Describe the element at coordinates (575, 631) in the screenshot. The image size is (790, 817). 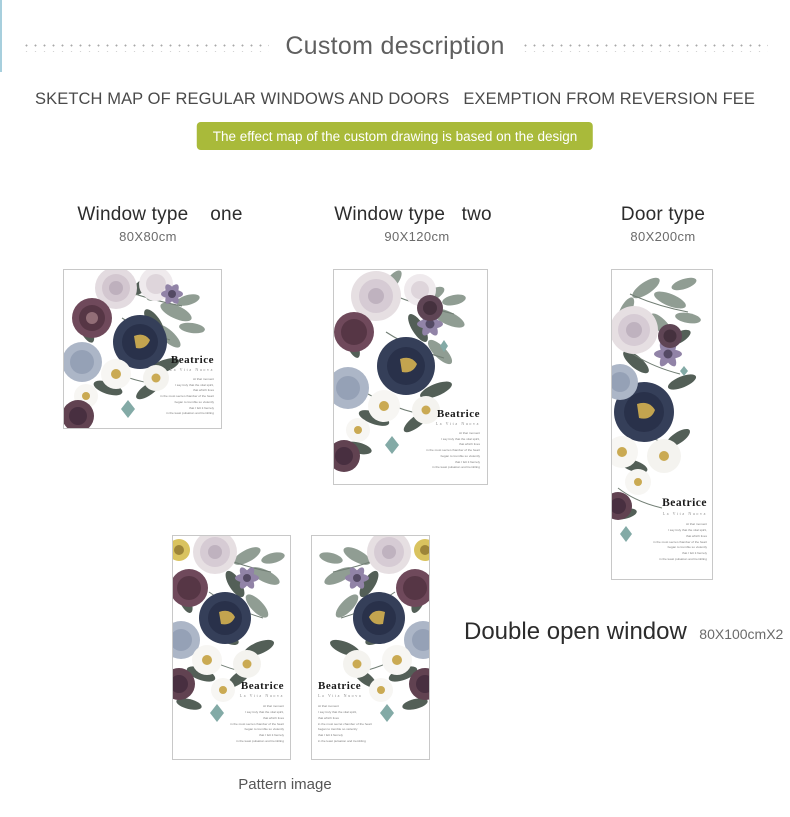
I see `label-double-open-window-name: Double open window` at that location.